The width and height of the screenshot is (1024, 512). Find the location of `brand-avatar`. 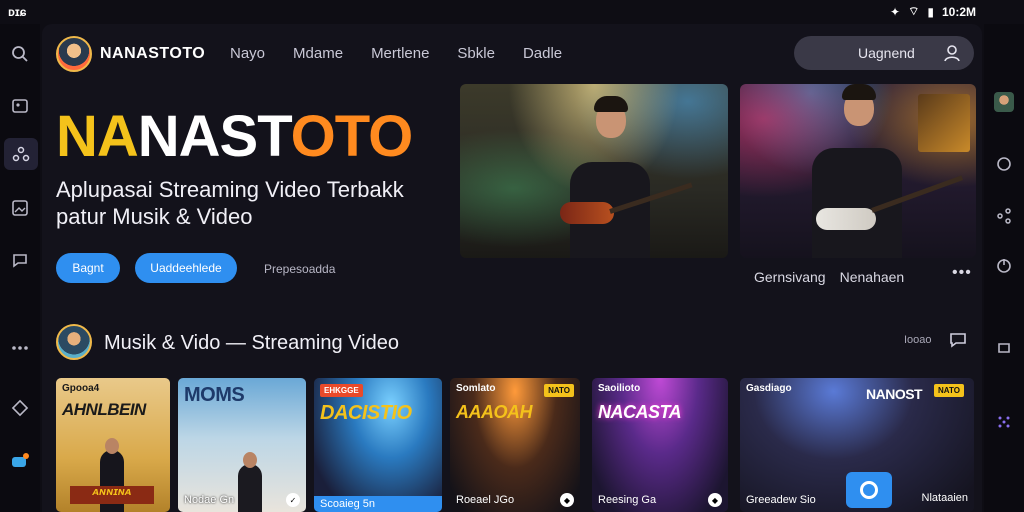

brand-avatar is located at coordinates (74, 54).